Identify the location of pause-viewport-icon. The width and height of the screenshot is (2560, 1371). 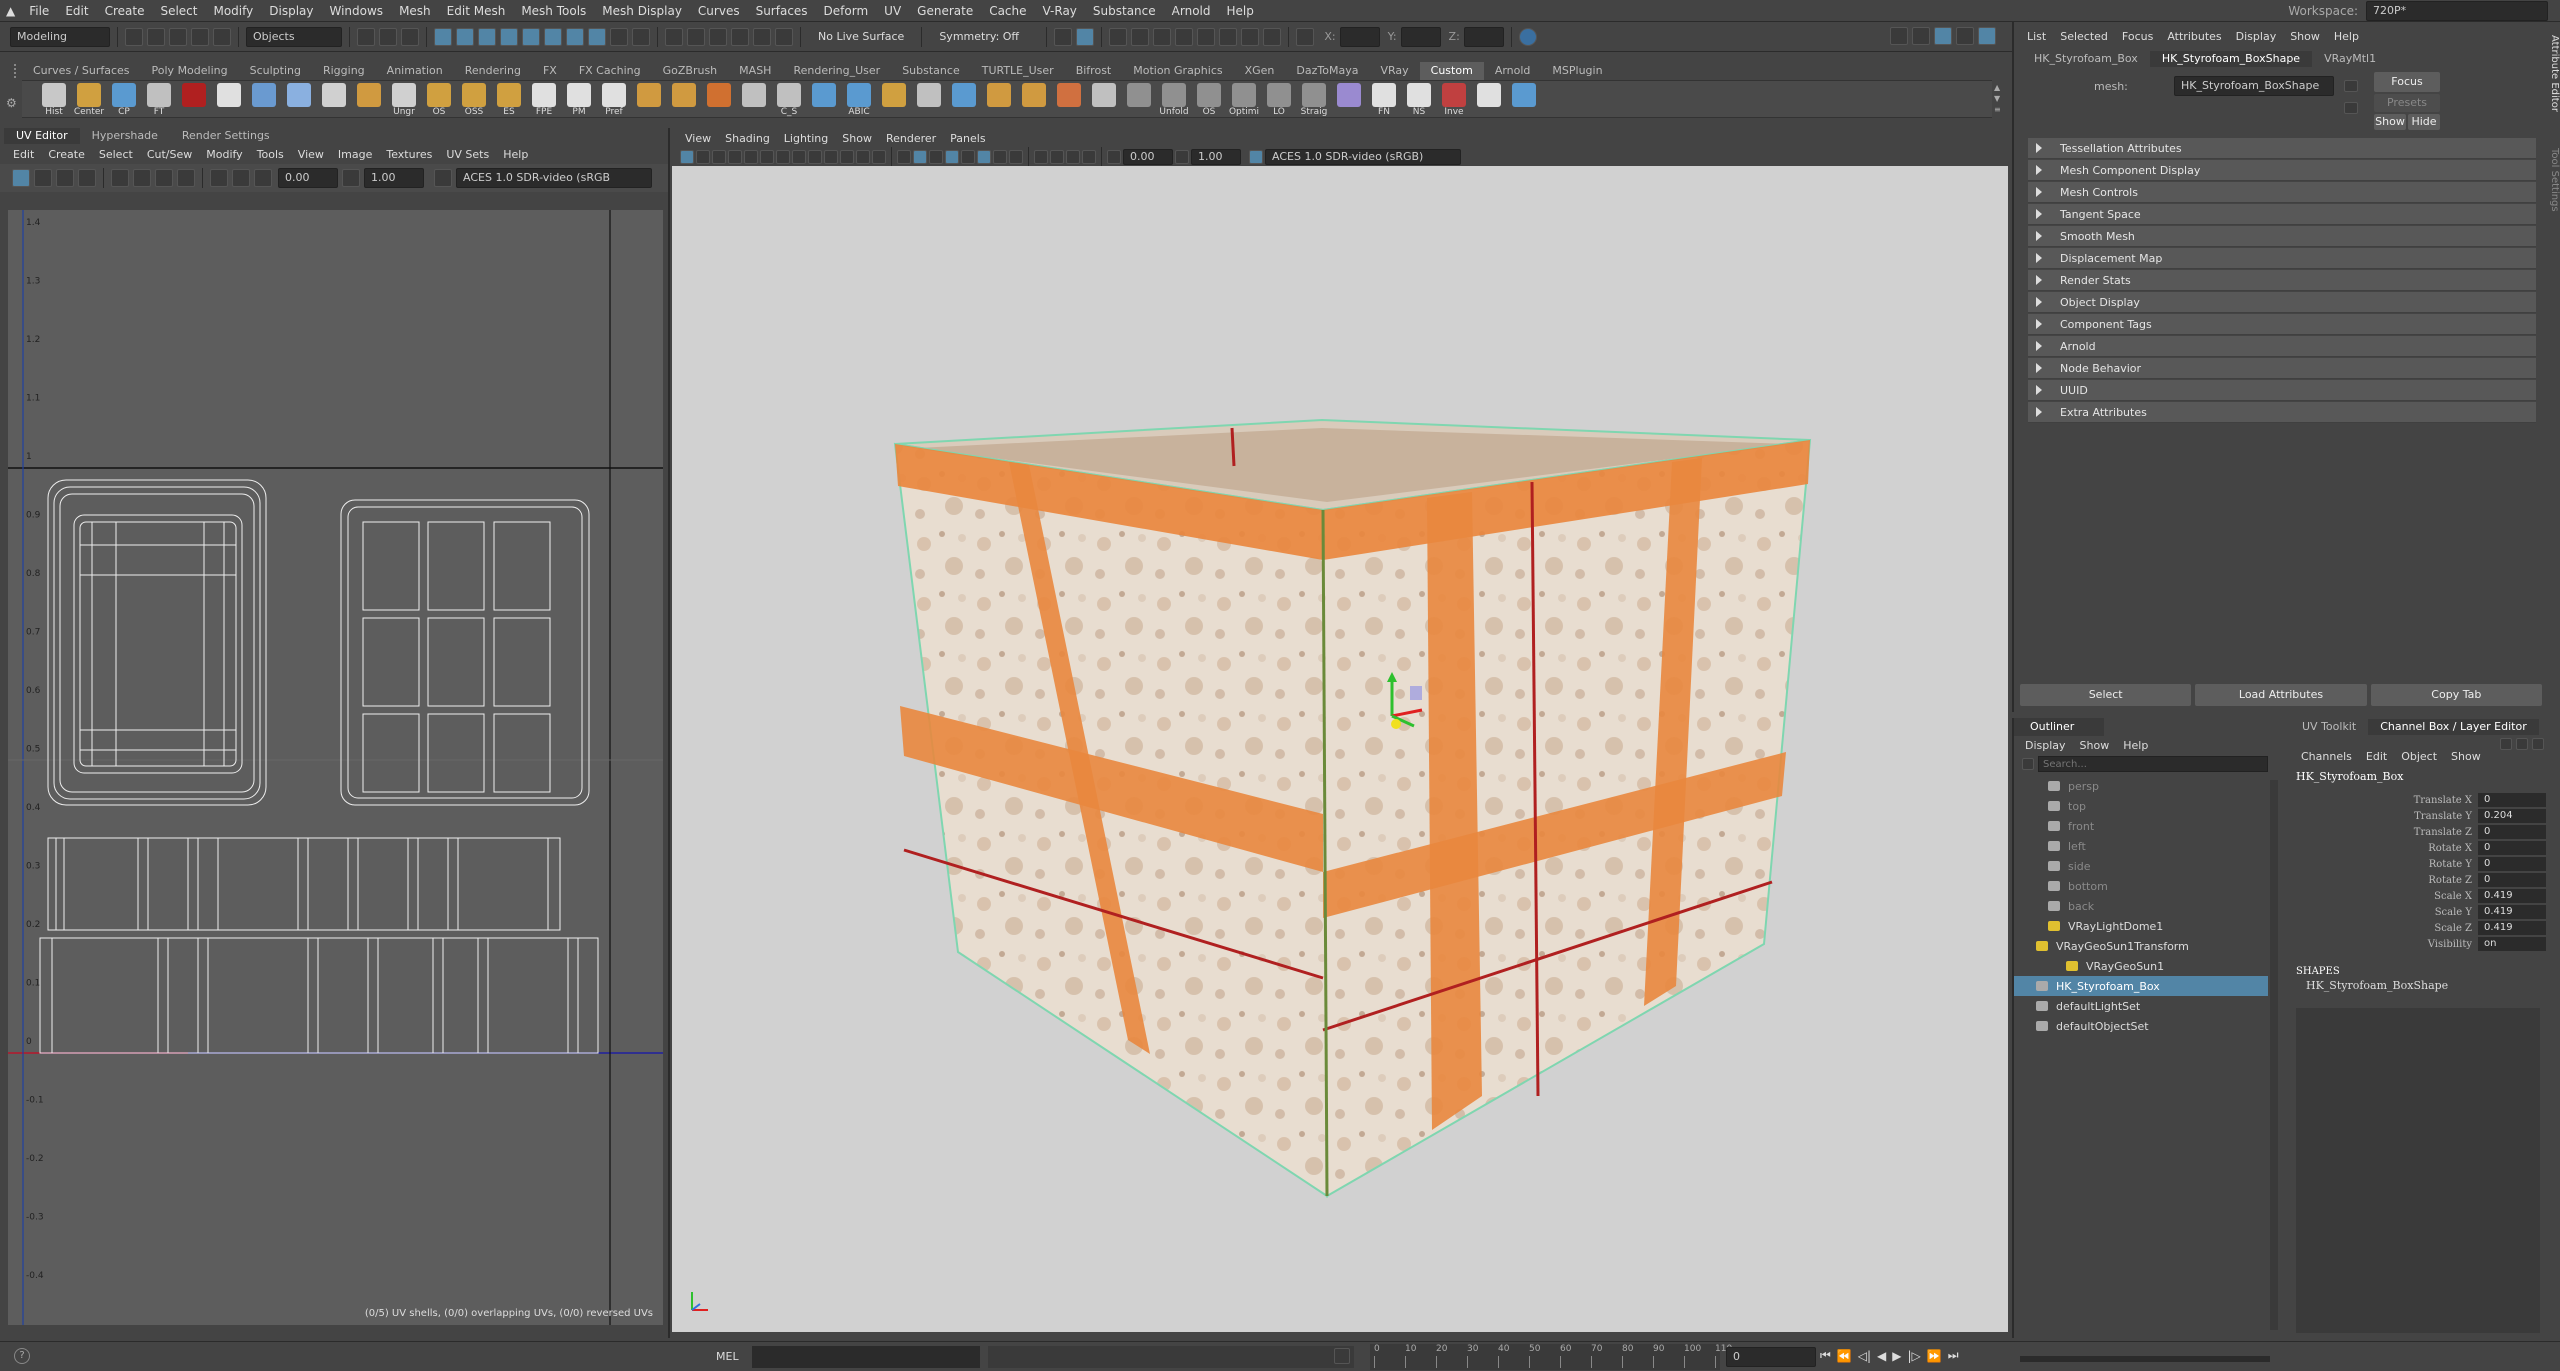
(1272, 36).